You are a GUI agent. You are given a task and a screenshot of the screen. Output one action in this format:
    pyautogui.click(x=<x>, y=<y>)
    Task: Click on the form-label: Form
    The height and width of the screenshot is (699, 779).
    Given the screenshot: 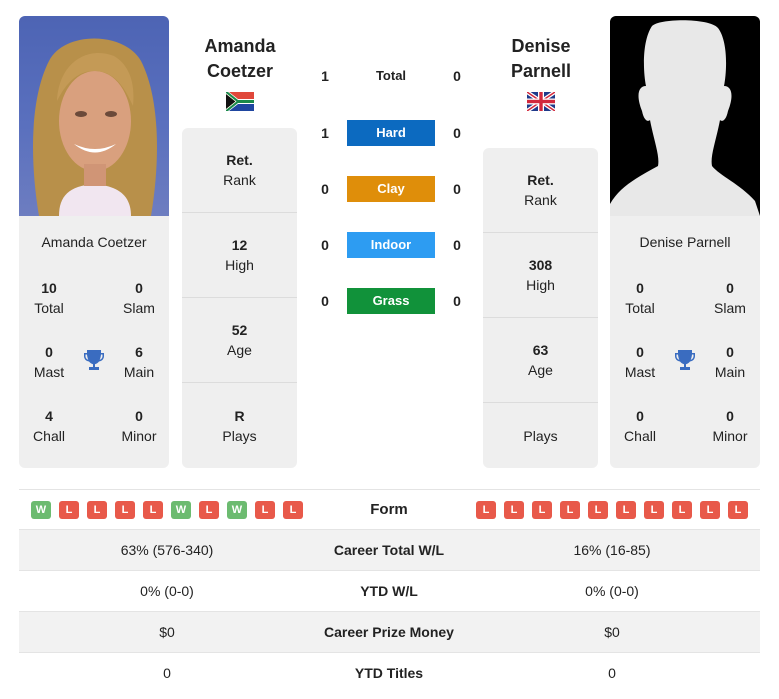 What is the action you would take?
    pyautogui.click(x=389, y=509)
    